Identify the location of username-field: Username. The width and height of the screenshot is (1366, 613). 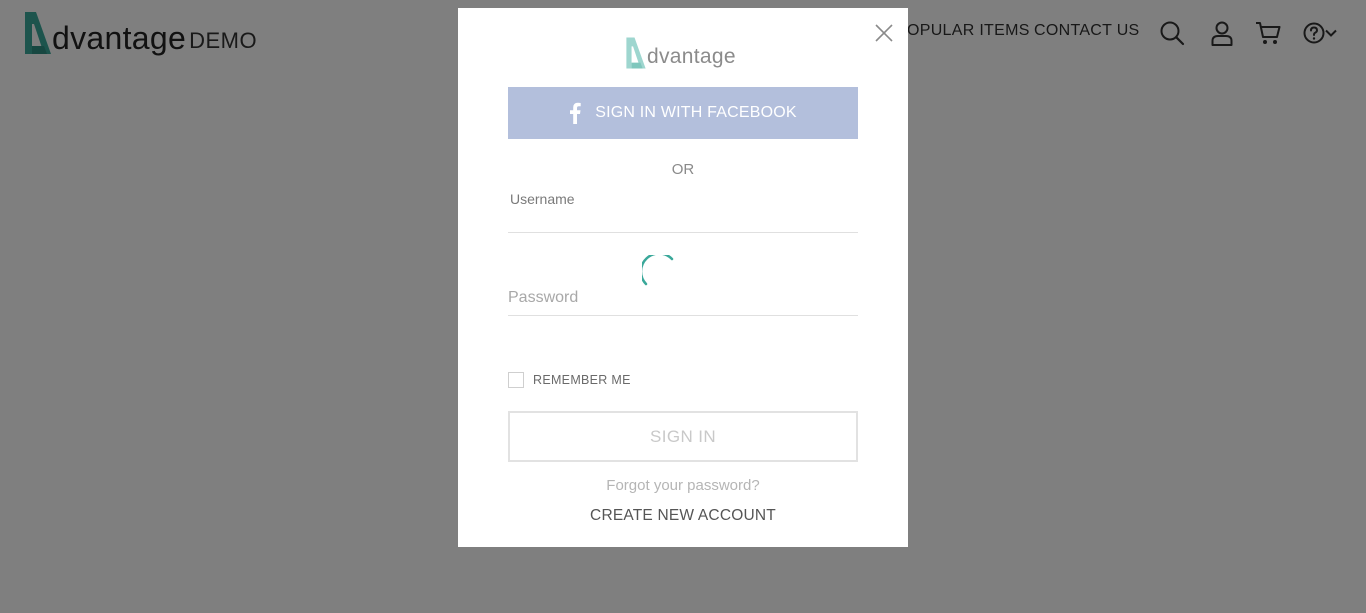
(683, 210).